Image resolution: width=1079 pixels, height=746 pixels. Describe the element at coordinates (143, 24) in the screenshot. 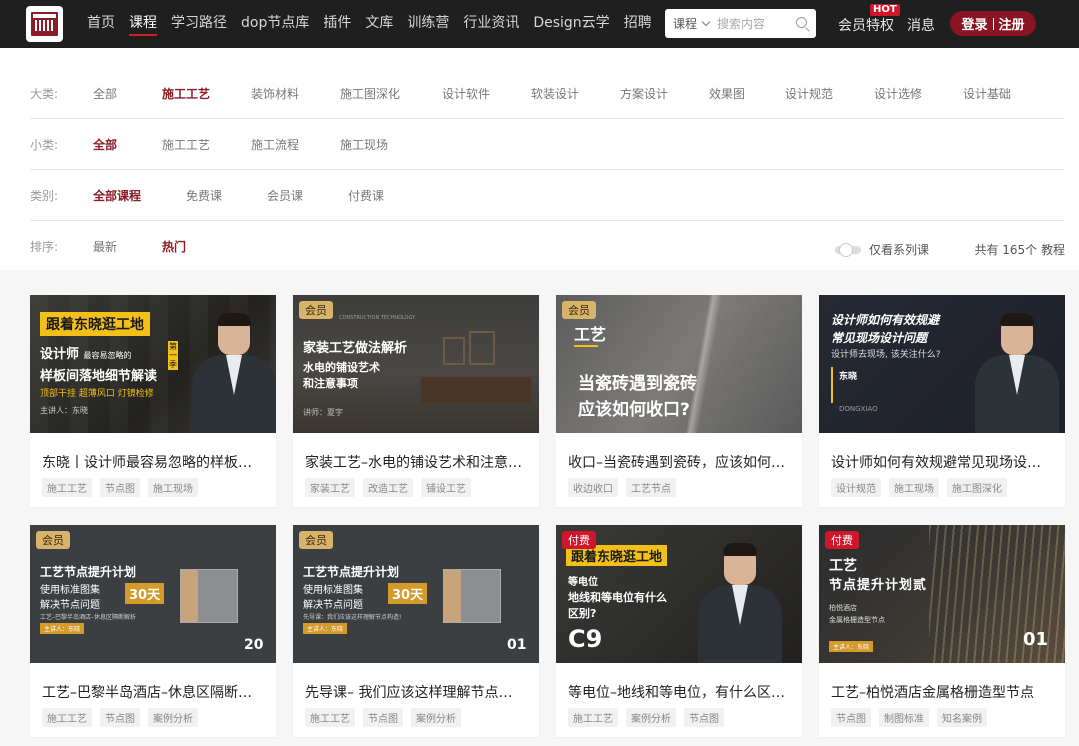

I see `nav-courses: 课程` at that location.